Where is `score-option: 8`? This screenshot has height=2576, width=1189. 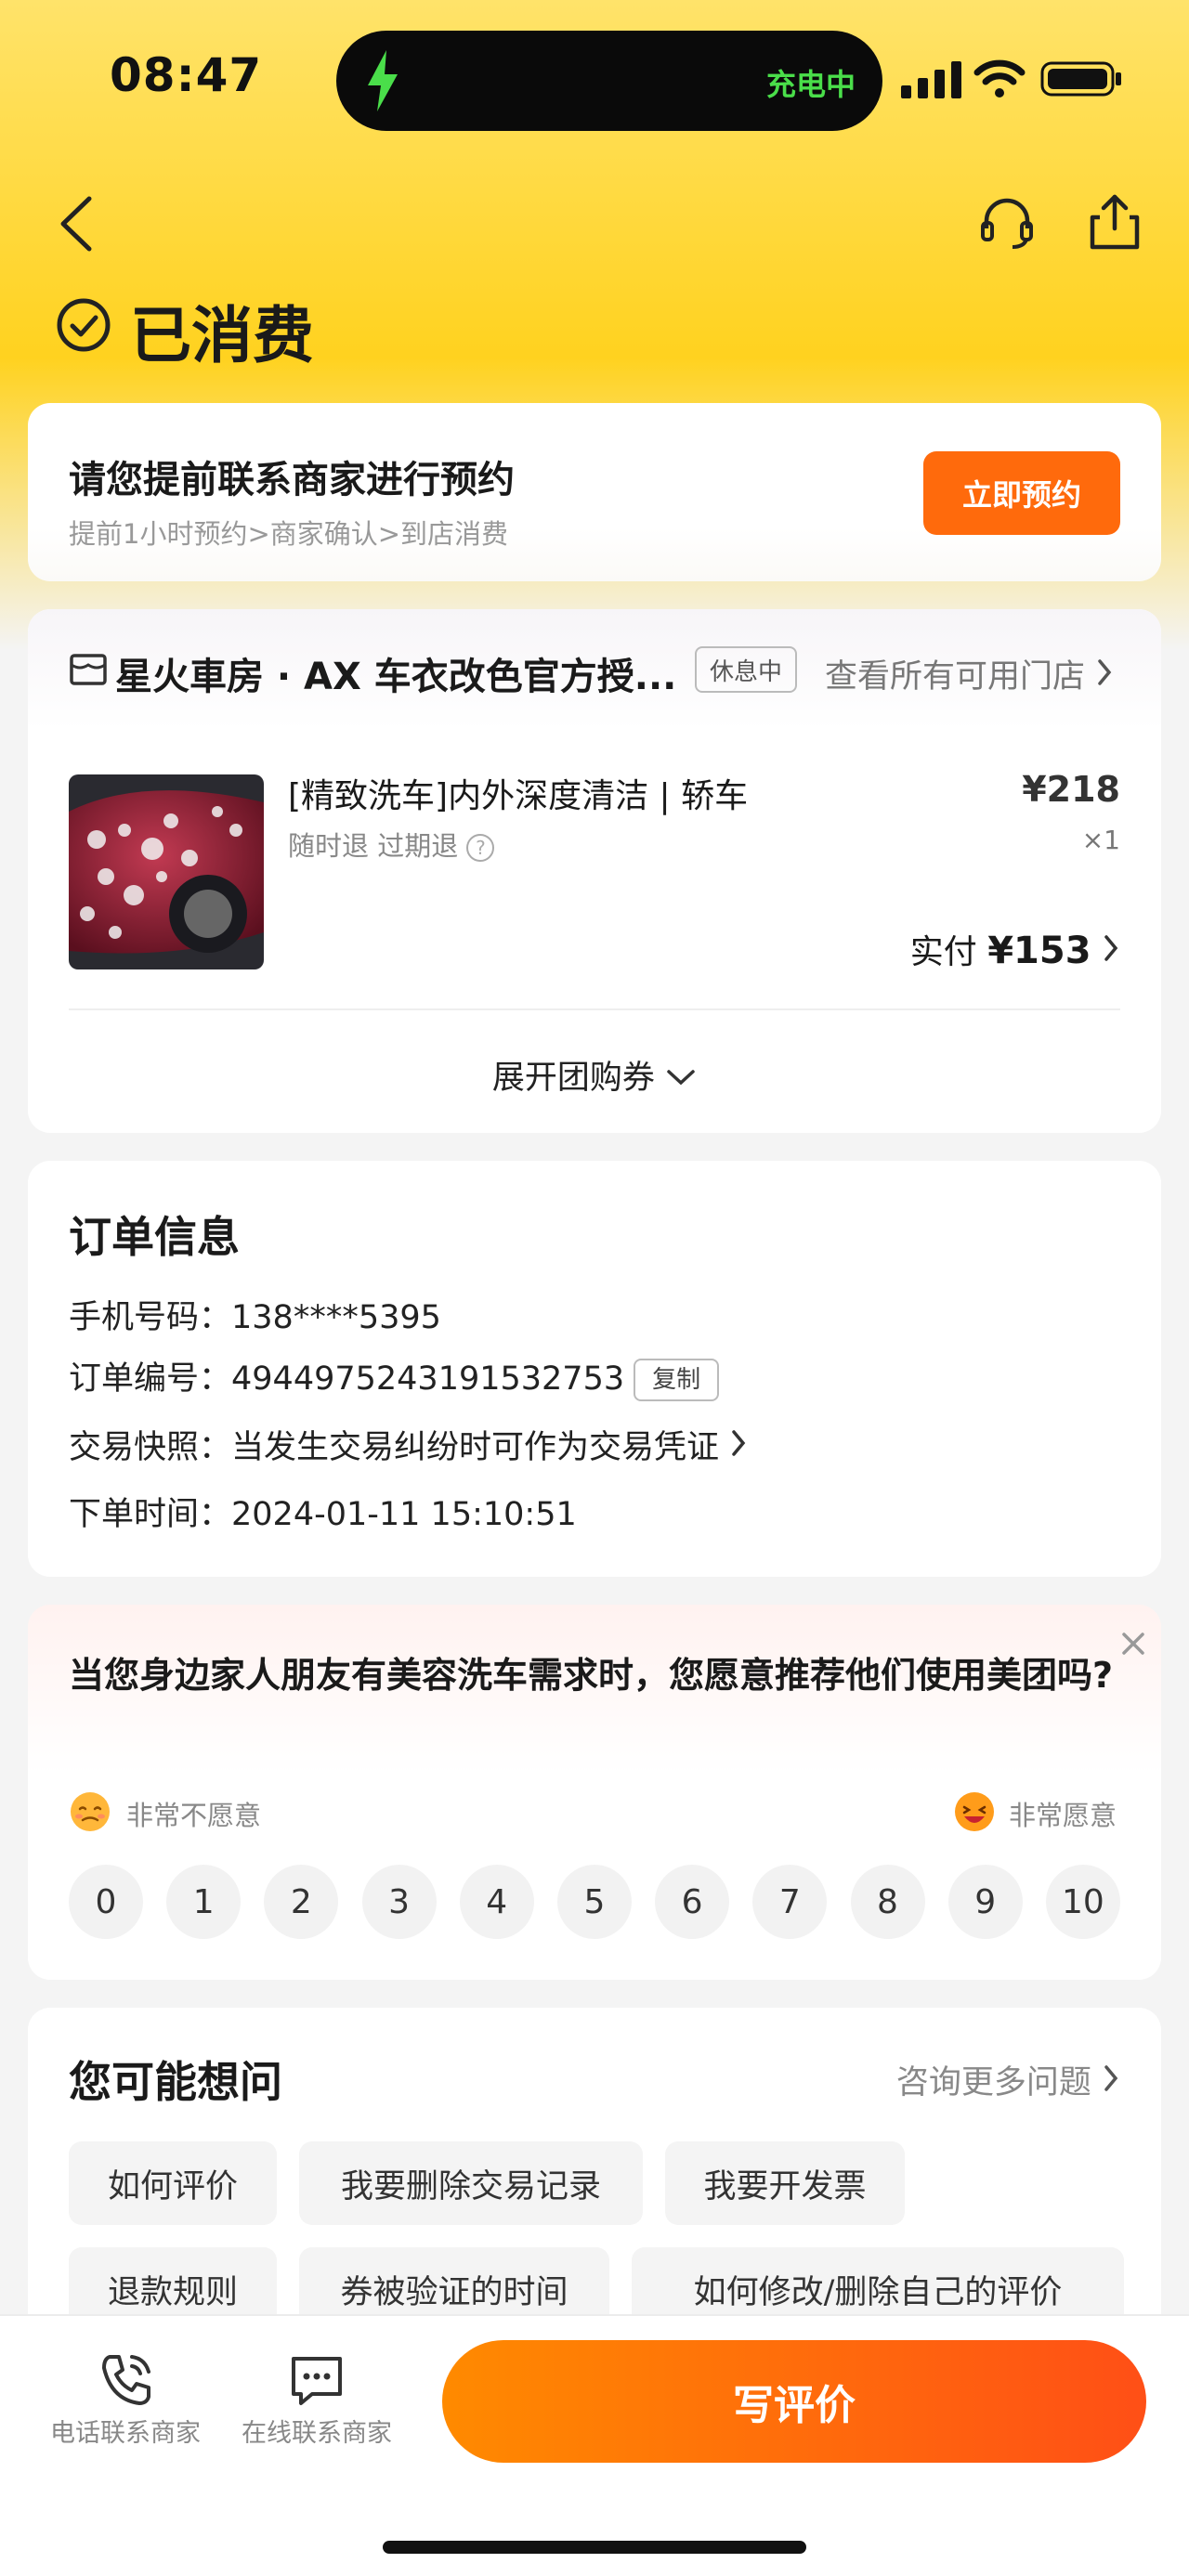
score-option: 8 is located at coordinates (887, 1902).